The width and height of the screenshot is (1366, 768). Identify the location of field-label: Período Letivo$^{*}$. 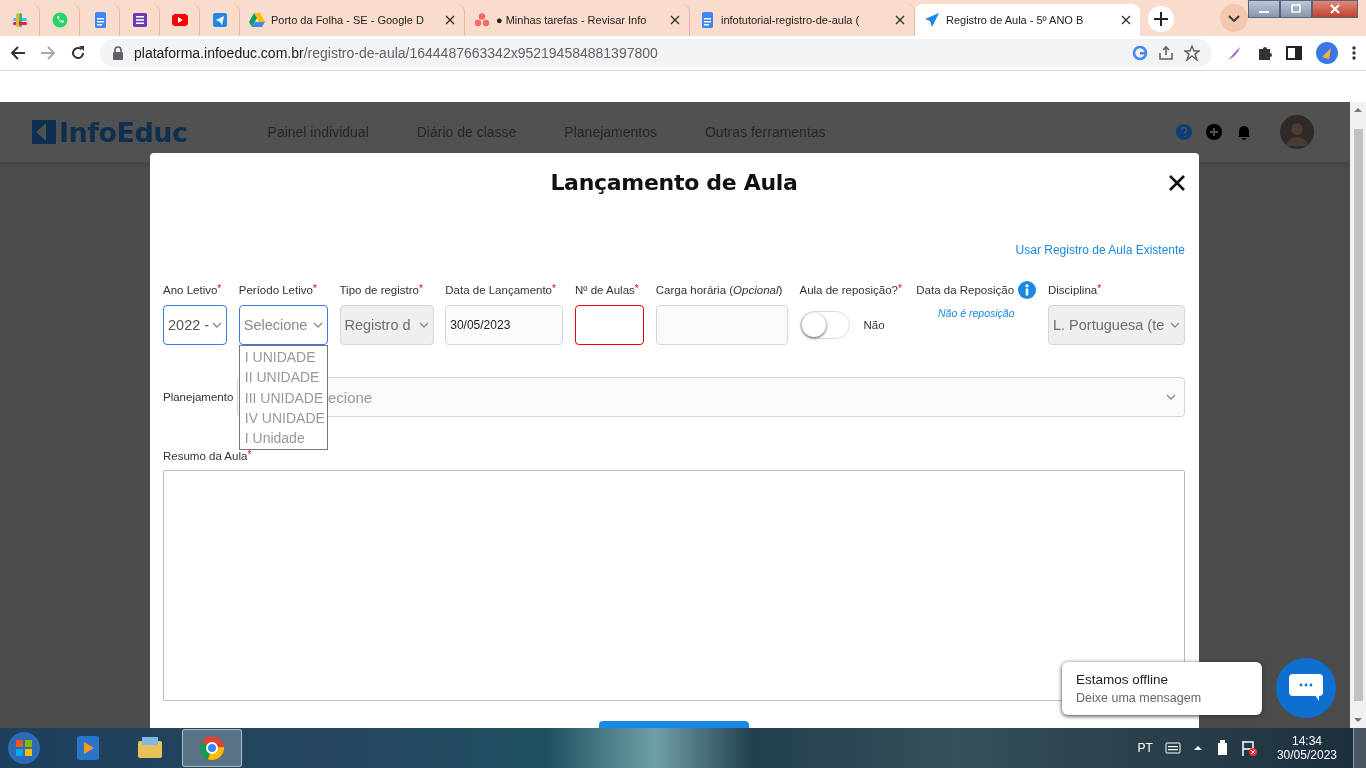
(277, 290).